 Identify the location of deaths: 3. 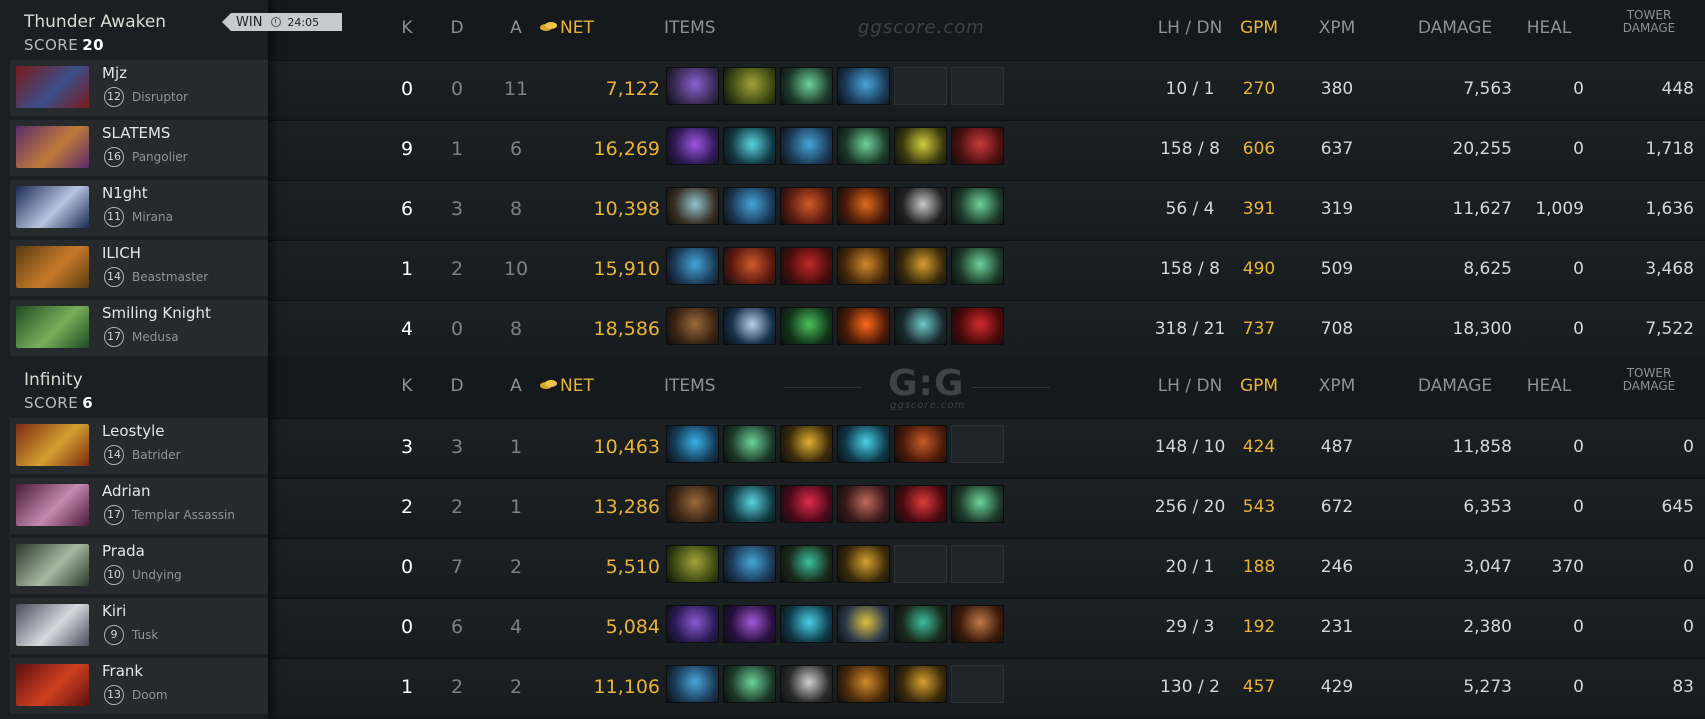
(457, 447).